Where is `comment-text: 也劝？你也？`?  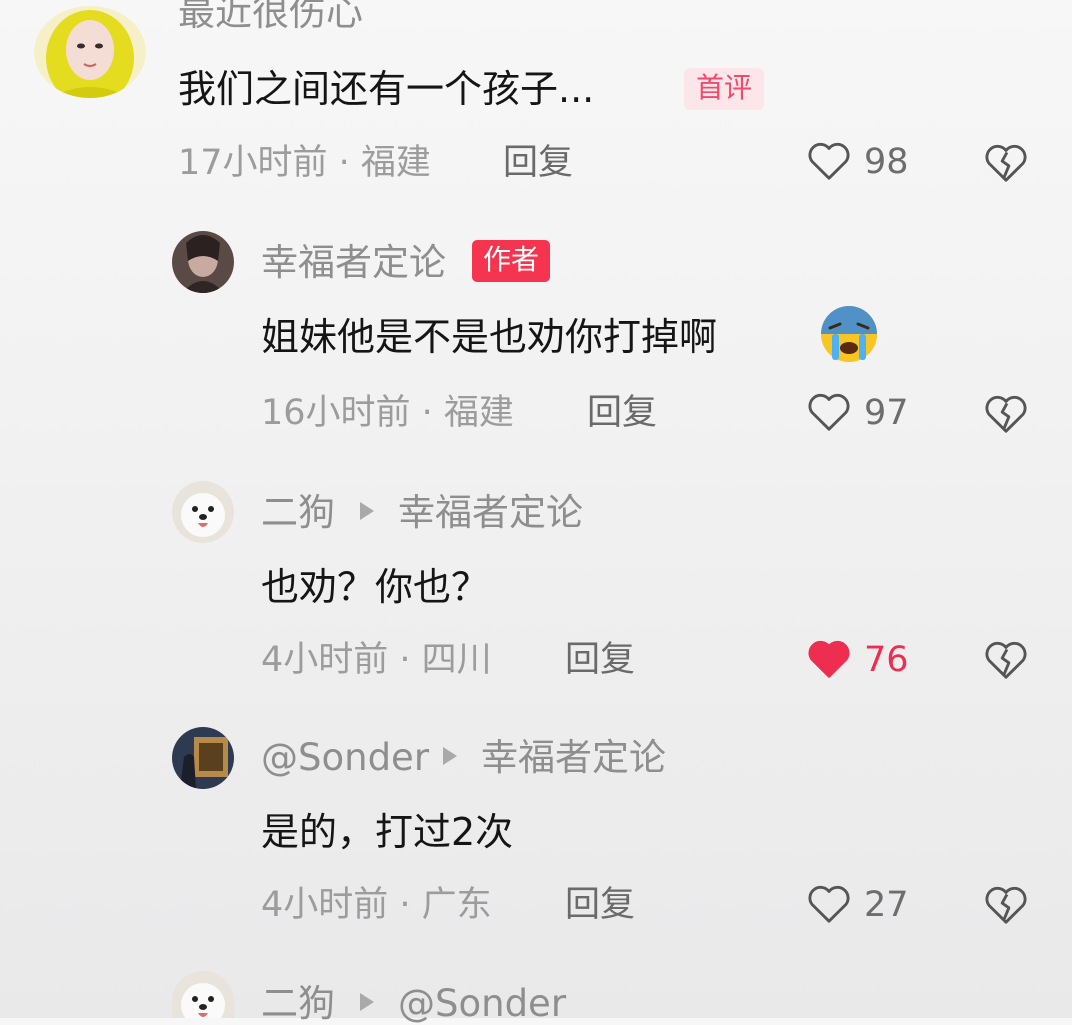
comment-text: 也劝？你也？ is located at coordinates (375, 587).